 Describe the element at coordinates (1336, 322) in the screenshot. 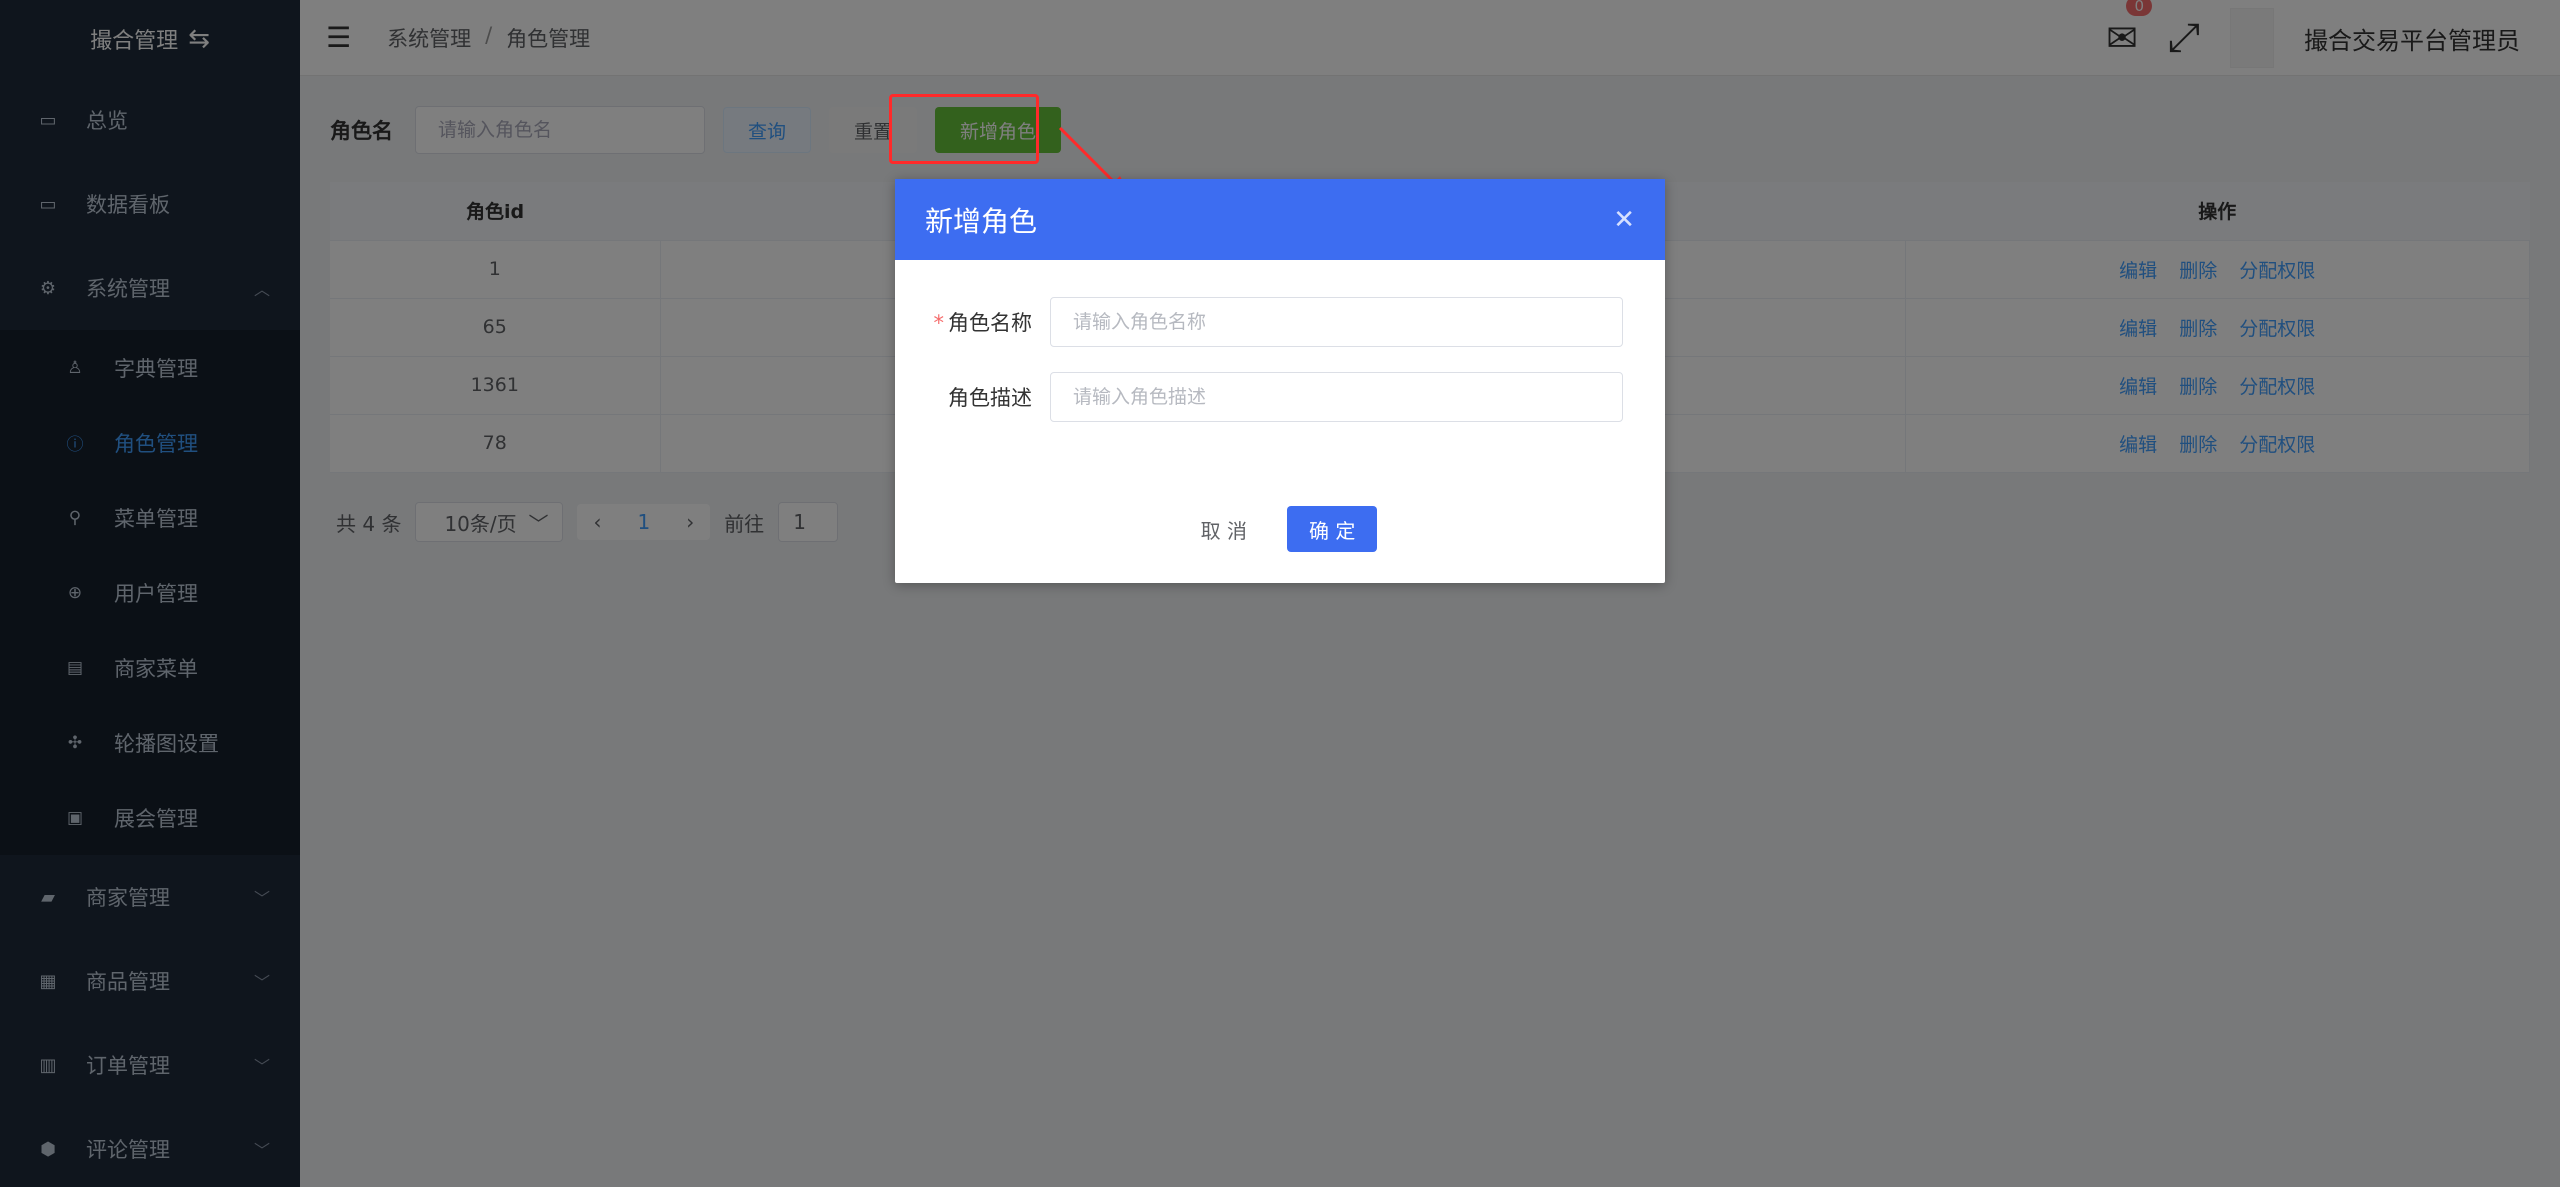

I see `role-name-input` at that location.